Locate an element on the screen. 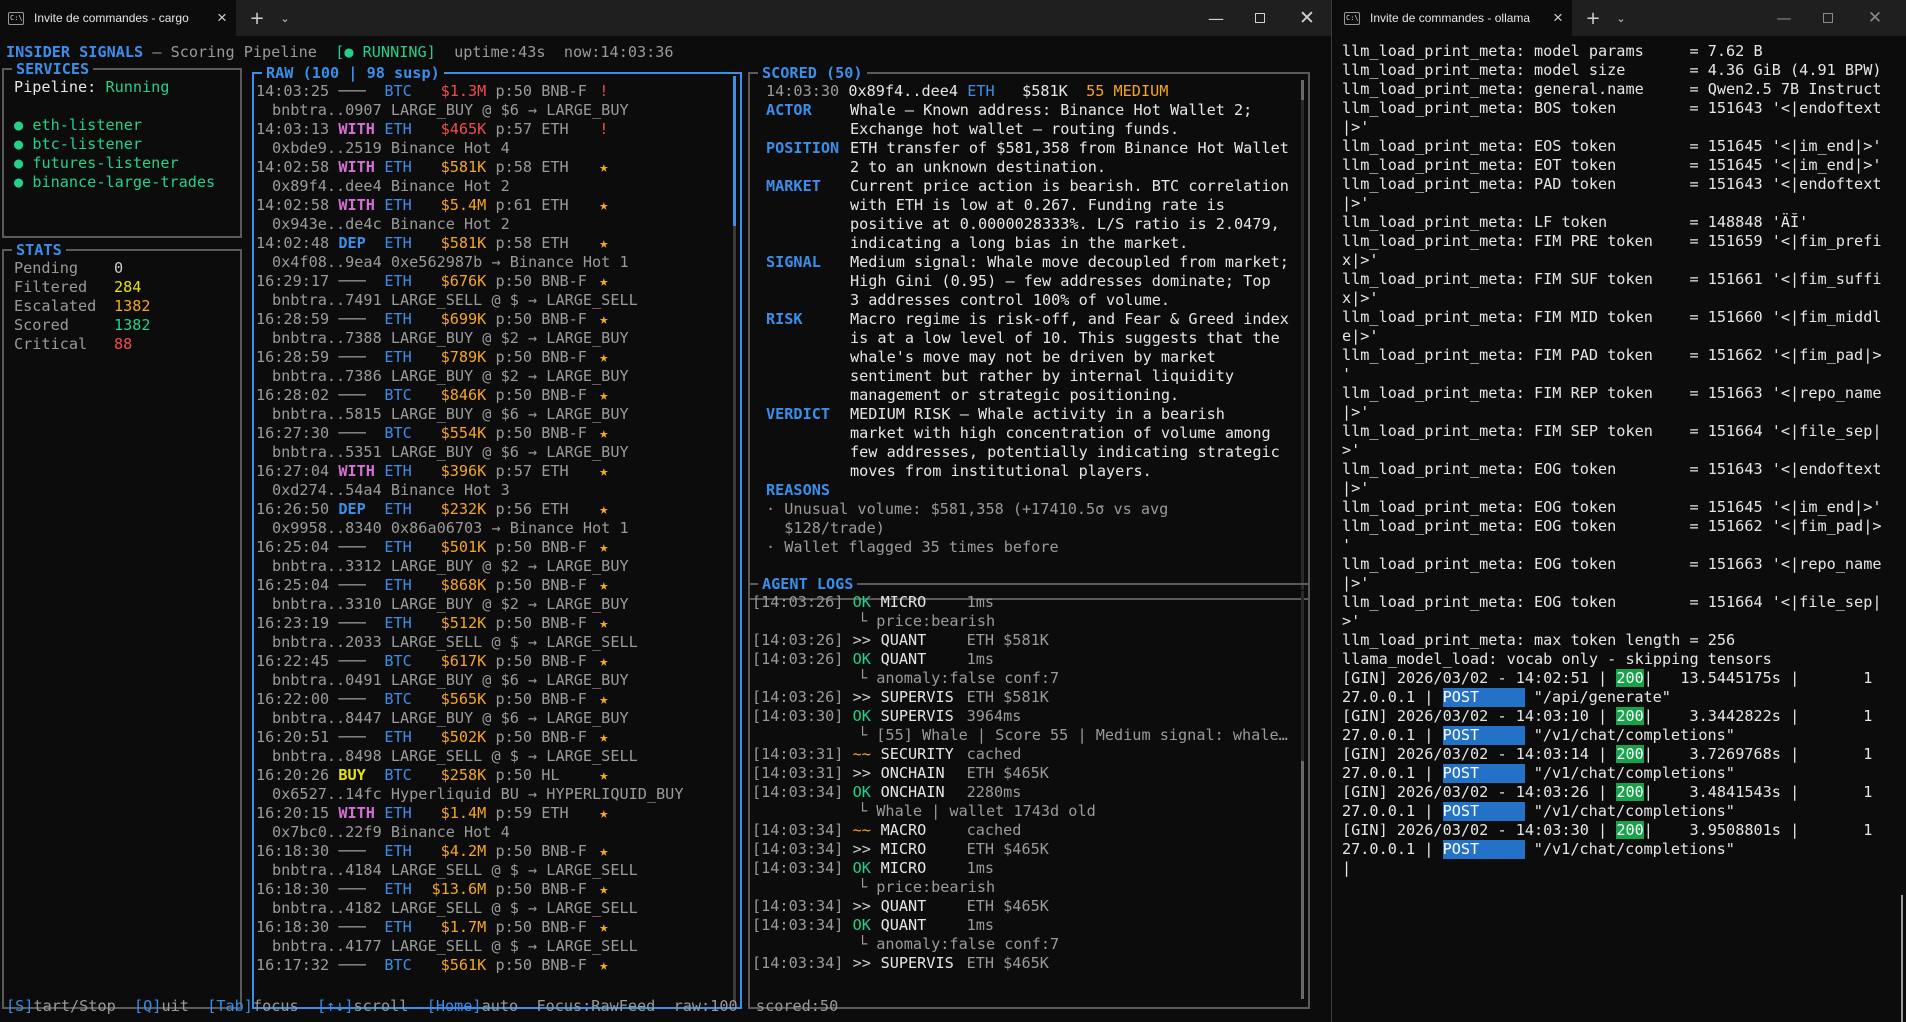 Image resolution: width=1906 pixels, height=1022 pixels. raw-row: 16:18:30 ─── ETH $4.2M p:50 BNB-F ★ is located at coordinates (498, 851).